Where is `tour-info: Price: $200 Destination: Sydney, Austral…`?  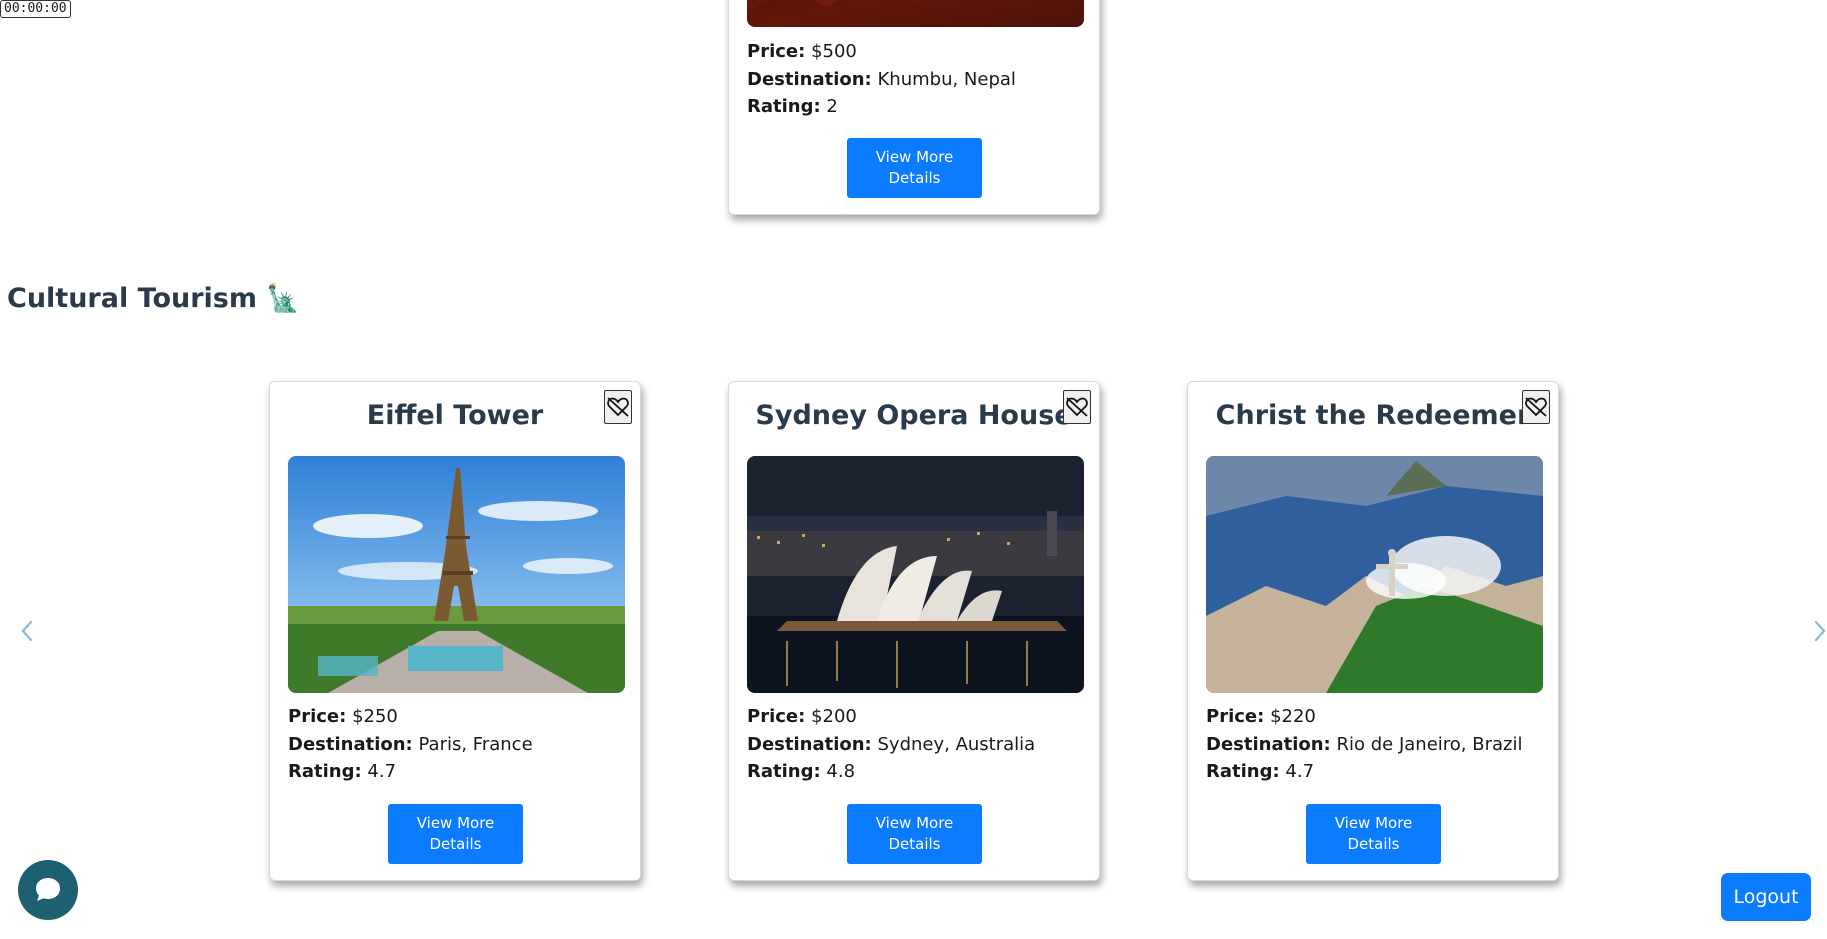 tour-info: Price: $200 Destination: Sydney, Austral… is located at coordinates (891, 744).